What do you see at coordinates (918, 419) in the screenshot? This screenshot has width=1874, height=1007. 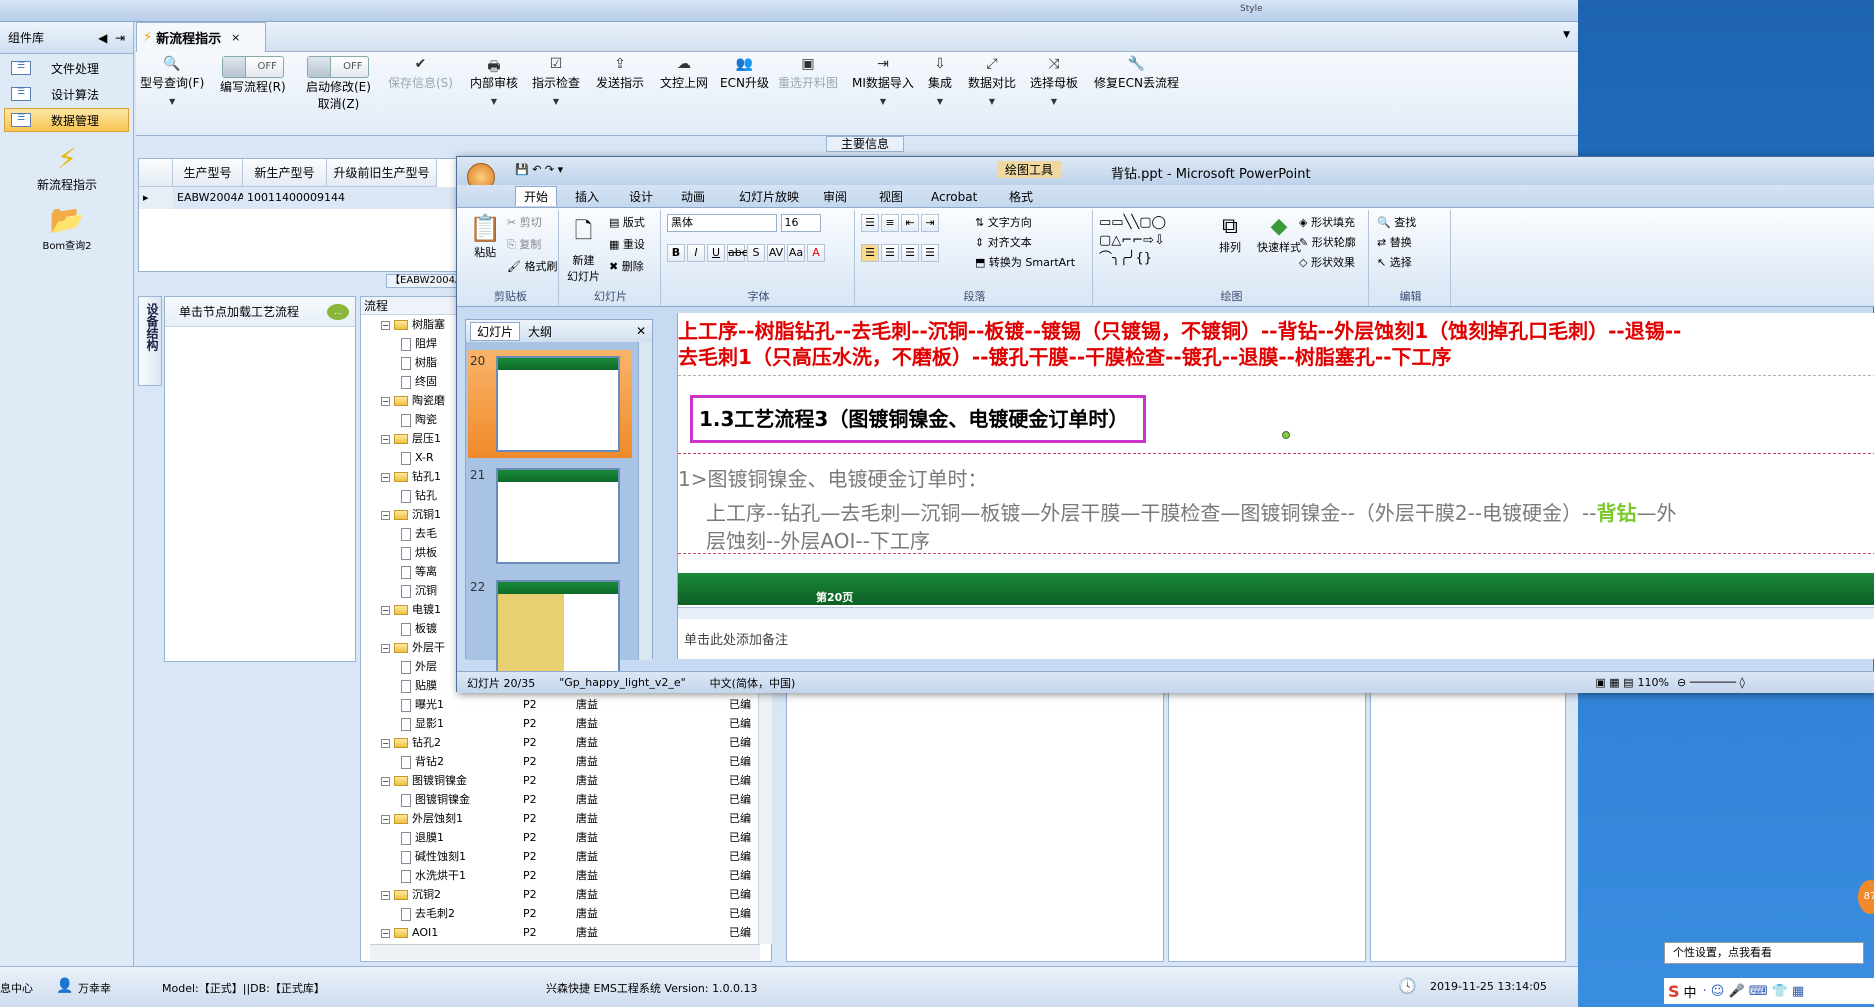 I see `slide-heading-box: 1.3工艺流程3（图镀铜镍金、电镀硬金订单时）` at bounding box center [918, 419].